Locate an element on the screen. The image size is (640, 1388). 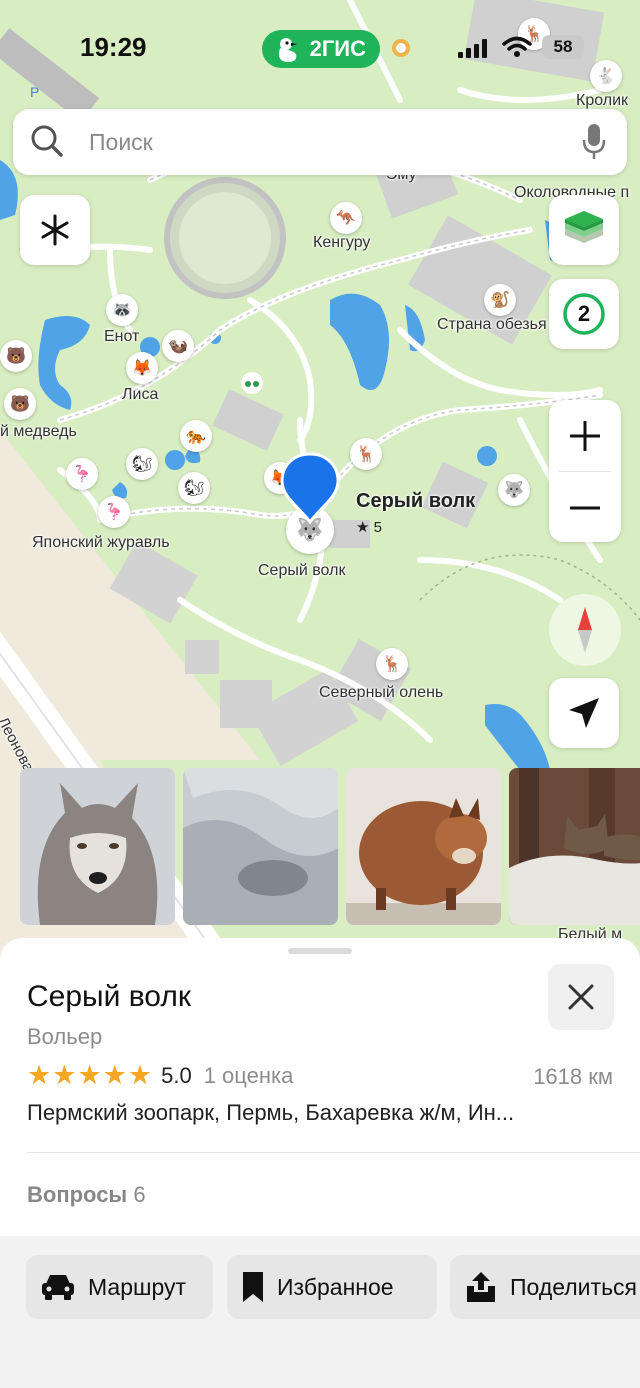
snowflake-icon is located at coordinates (55, 230).